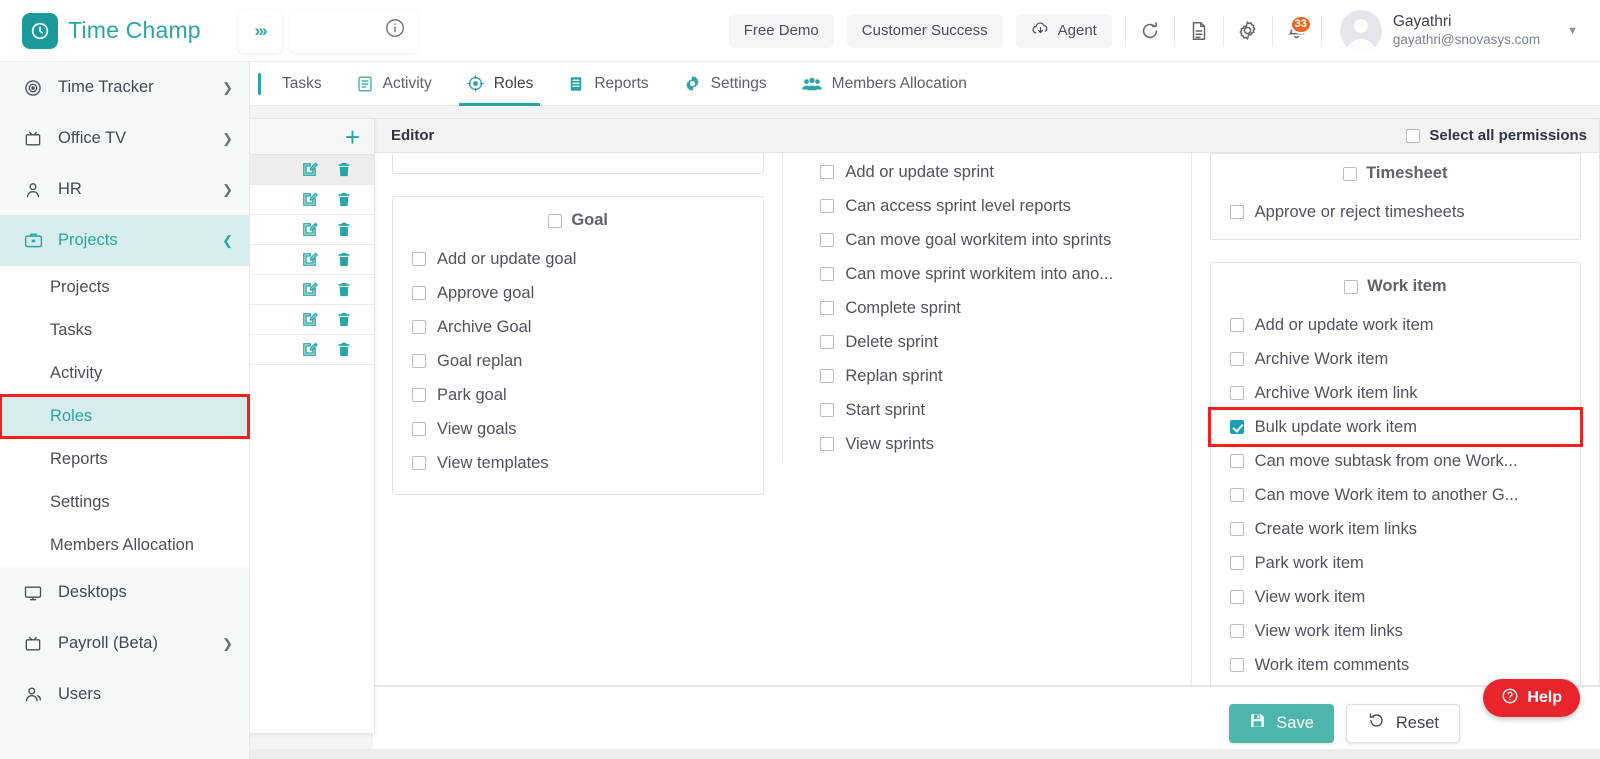 This screenshot has height=759, width=1600. I want to click on tab-settings: Settings, so click(725, 84).